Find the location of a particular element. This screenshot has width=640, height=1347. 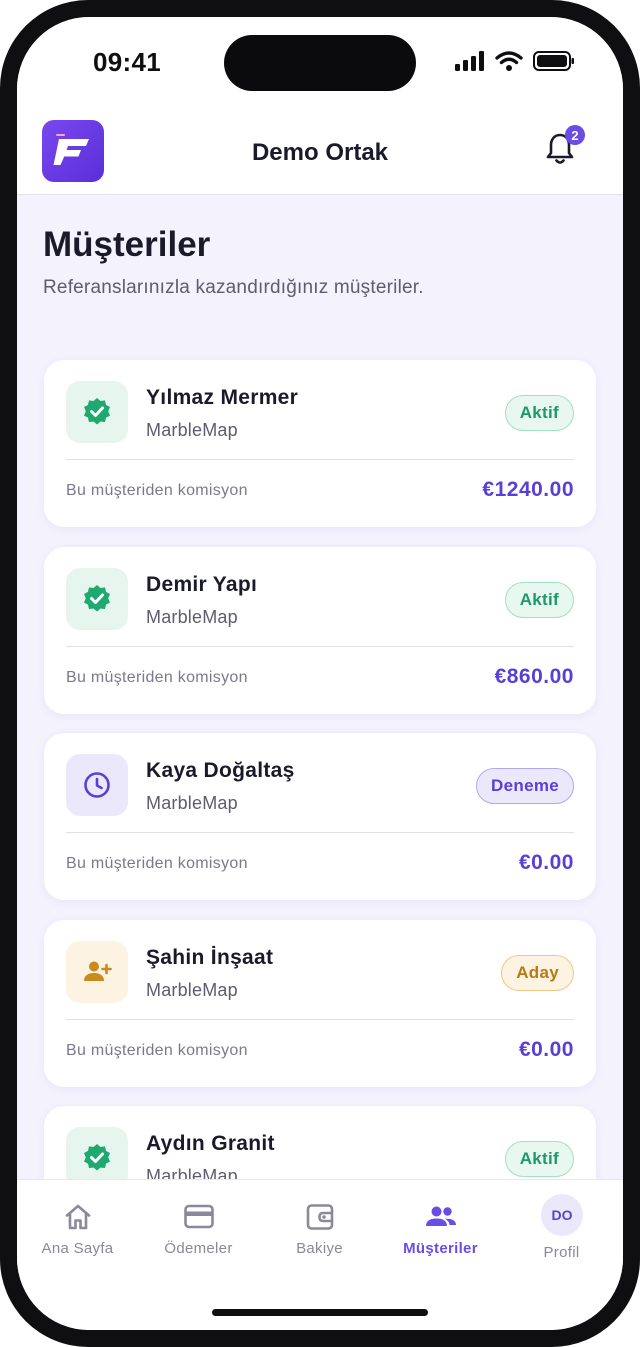

clock-icon is located at coordinates (97, 785).